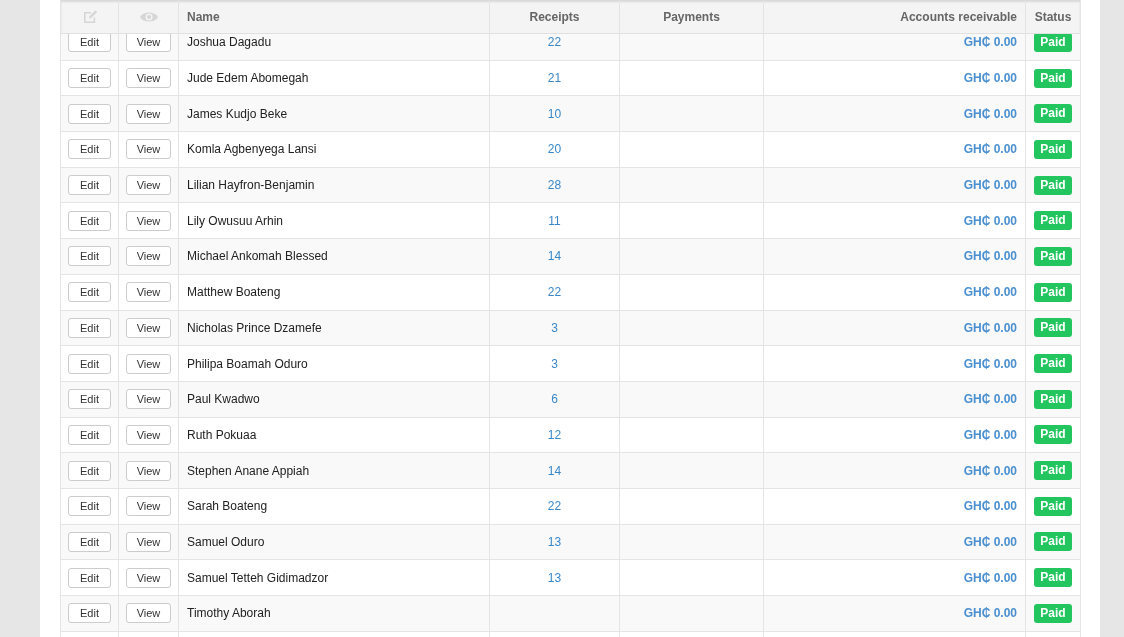 This screenshot has height=637, width=1124. I want to click on receipts-count: 21, so click(554, 78).